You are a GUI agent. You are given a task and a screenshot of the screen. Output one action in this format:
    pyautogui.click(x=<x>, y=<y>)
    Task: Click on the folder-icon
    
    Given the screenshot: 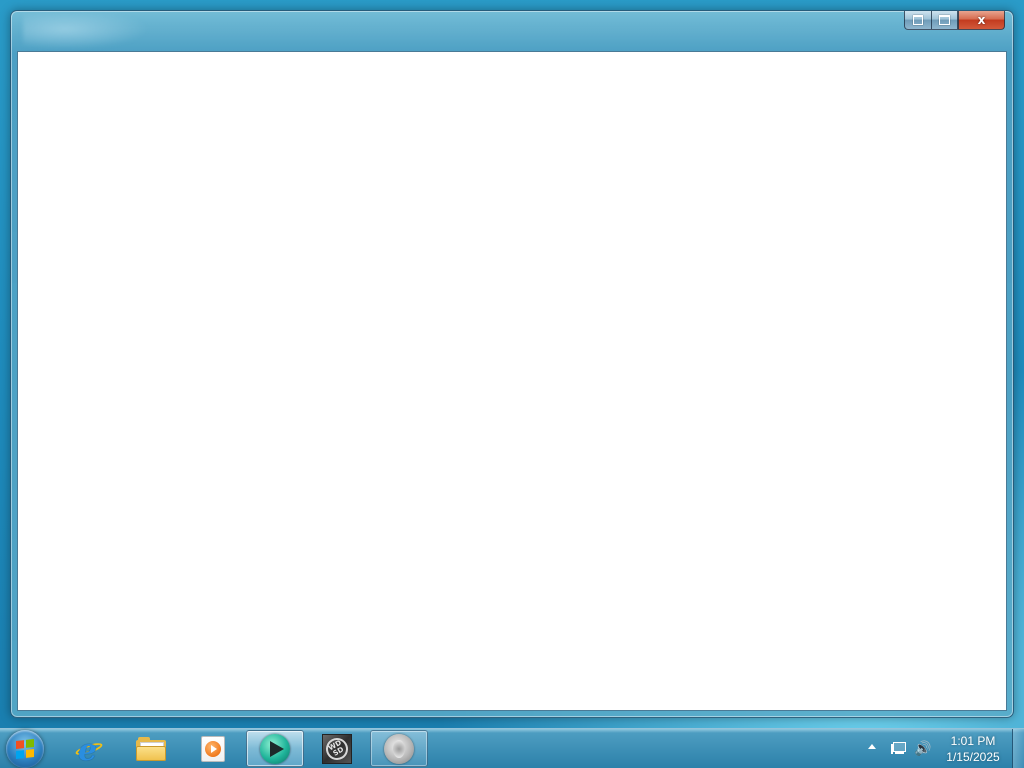 What is the action you would take?
    pyautogui.click(x=151, y=748)
    